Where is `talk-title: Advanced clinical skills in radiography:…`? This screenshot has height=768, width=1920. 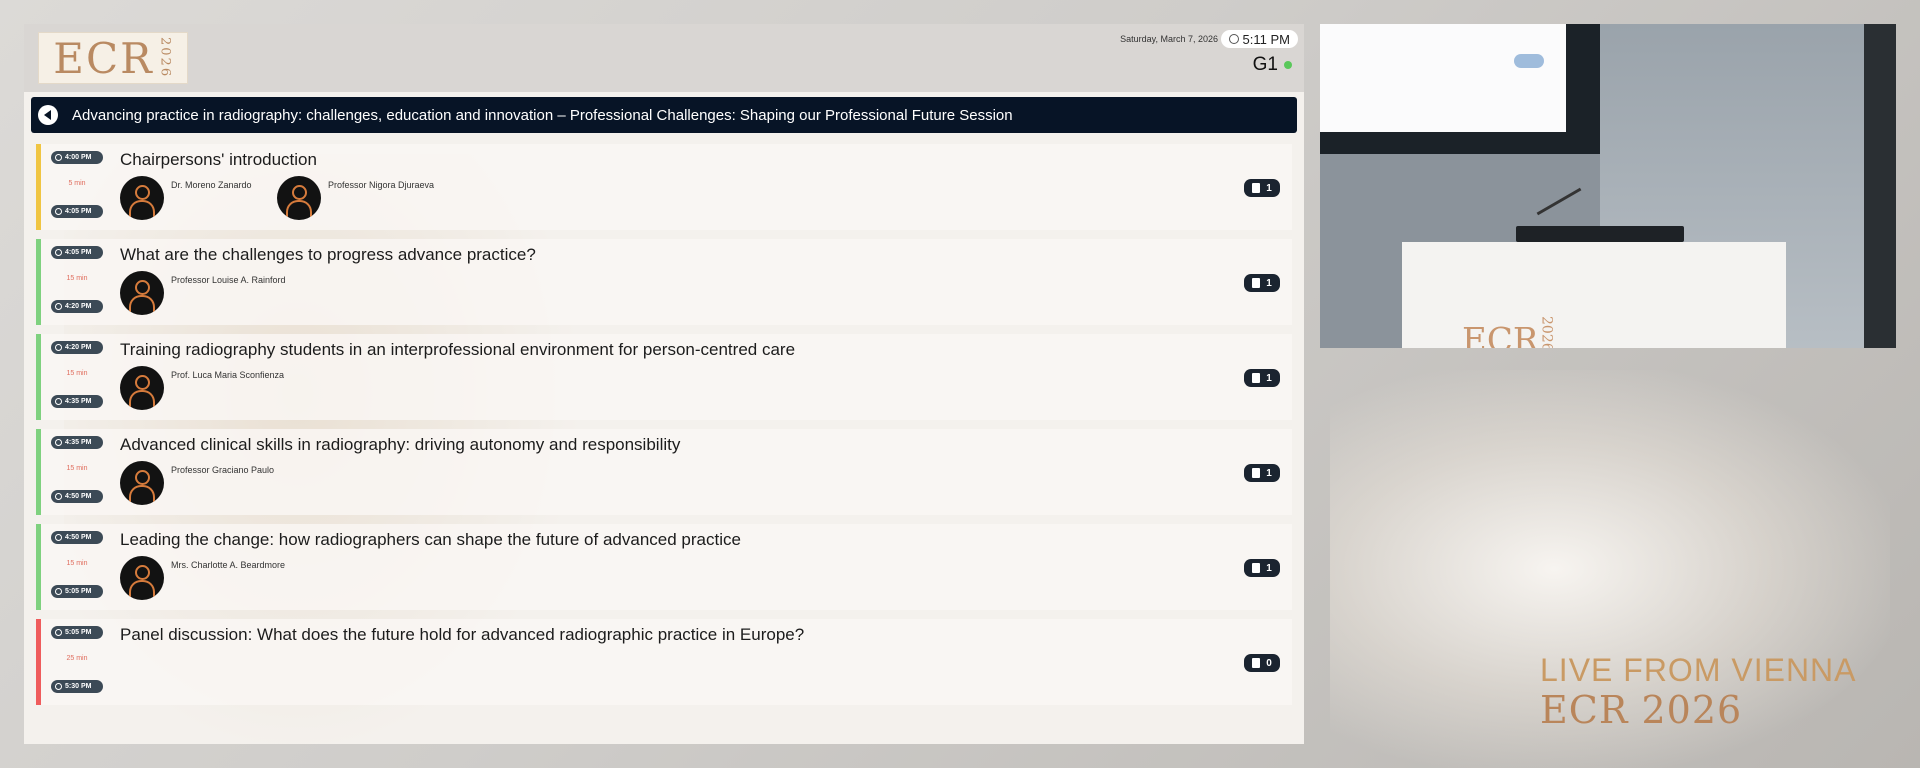
talk-title: Advanced clinical skills in radiography:… is located at coordinates (400, 445).